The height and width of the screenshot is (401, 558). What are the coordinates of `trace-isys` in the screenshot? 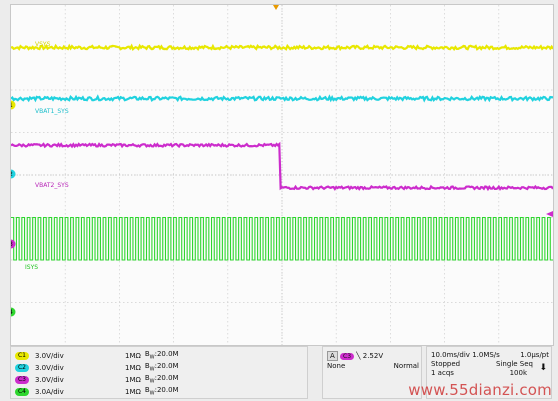 It's located at (282, 238).